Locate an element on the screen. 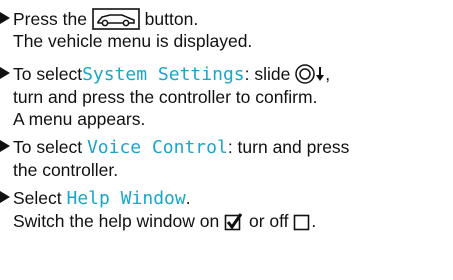  step-4-line-1: Select Help Window. is located at coordinates (102, 198).